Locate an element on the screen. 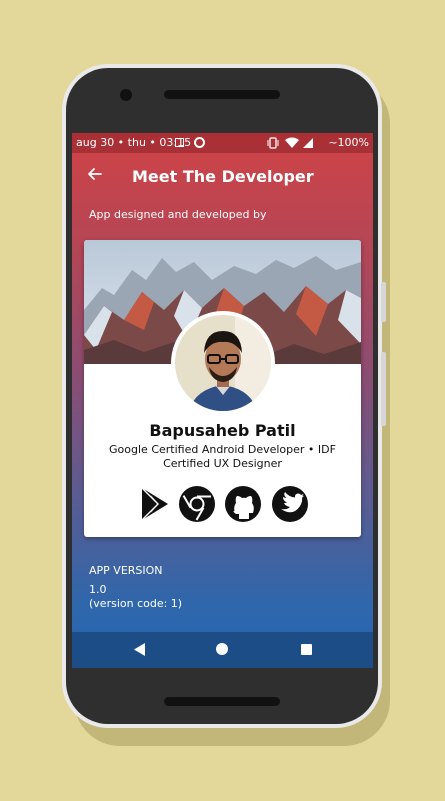 The height and width of the screenshot is (801, 445). vibrate-icon is located at coordinates (273, 143).